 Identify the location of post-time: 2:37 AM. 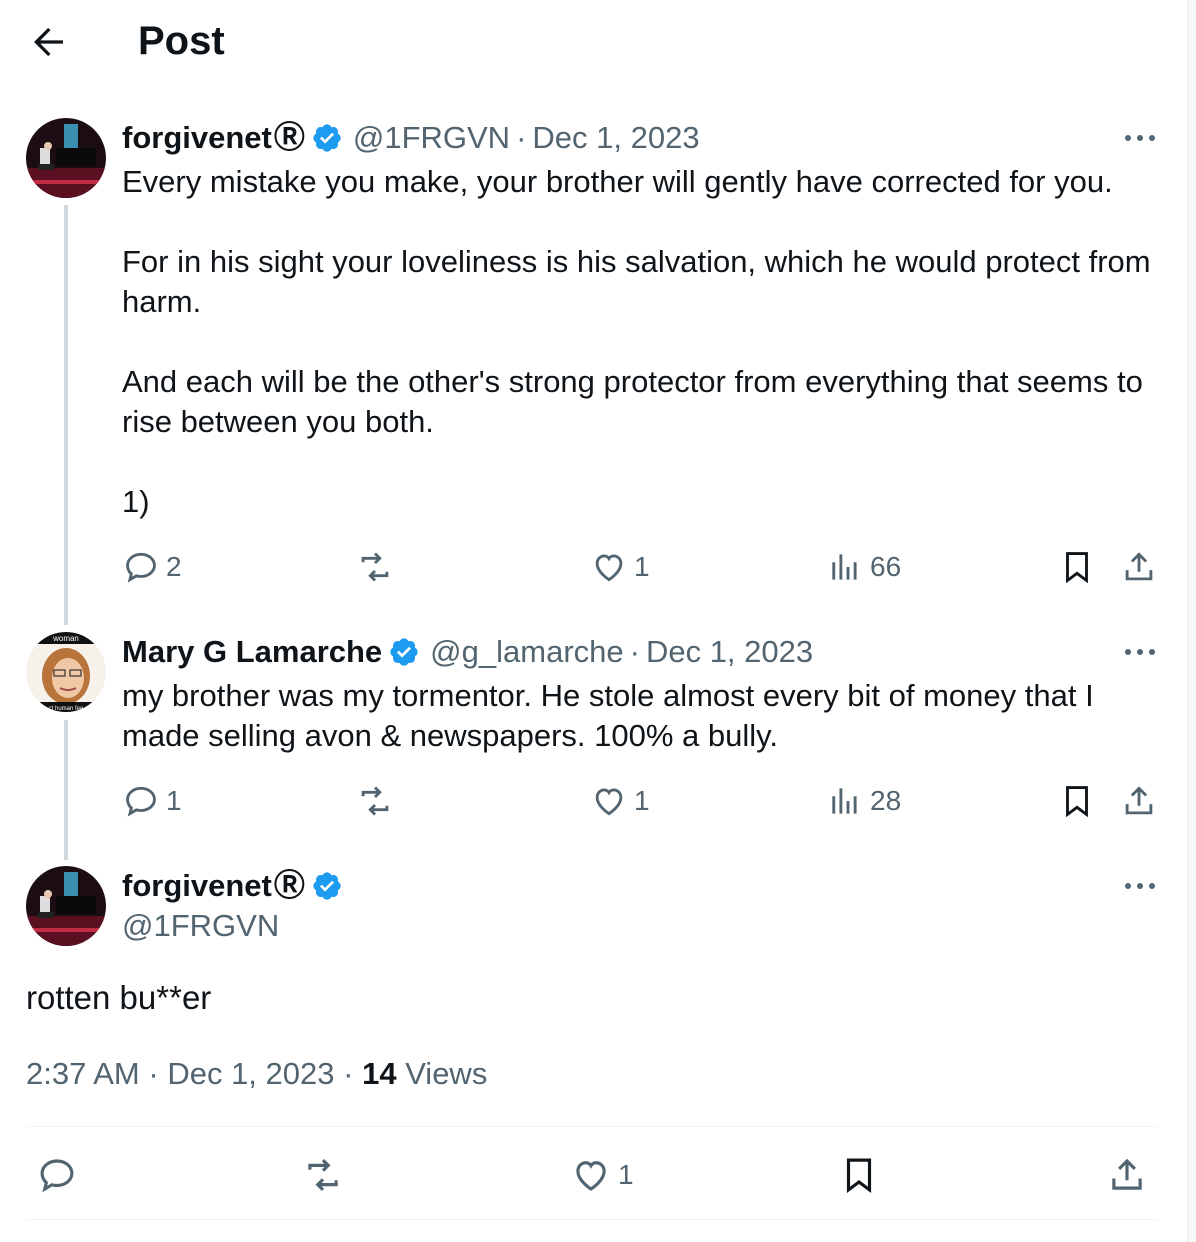
(83, 1073).